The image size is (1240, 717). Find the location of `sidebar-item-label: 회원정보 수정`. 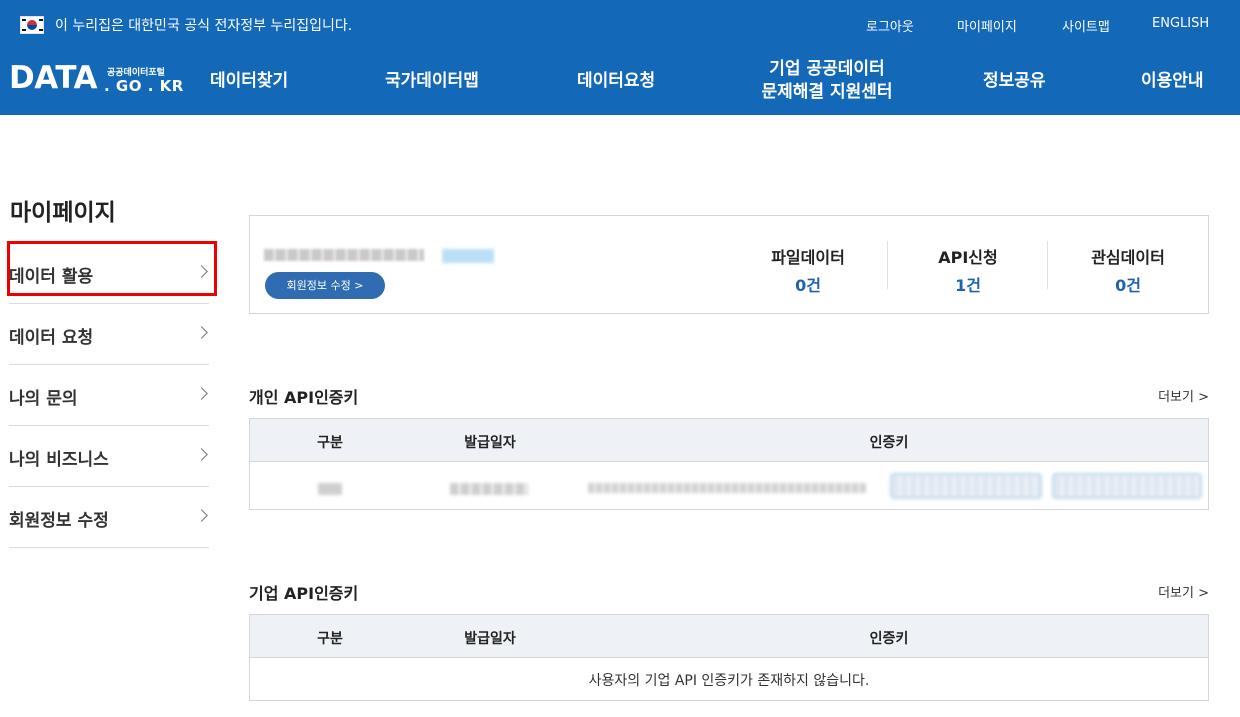

sidebar-item-label: 회원정보 수정 is located at coordinates (59, 521).